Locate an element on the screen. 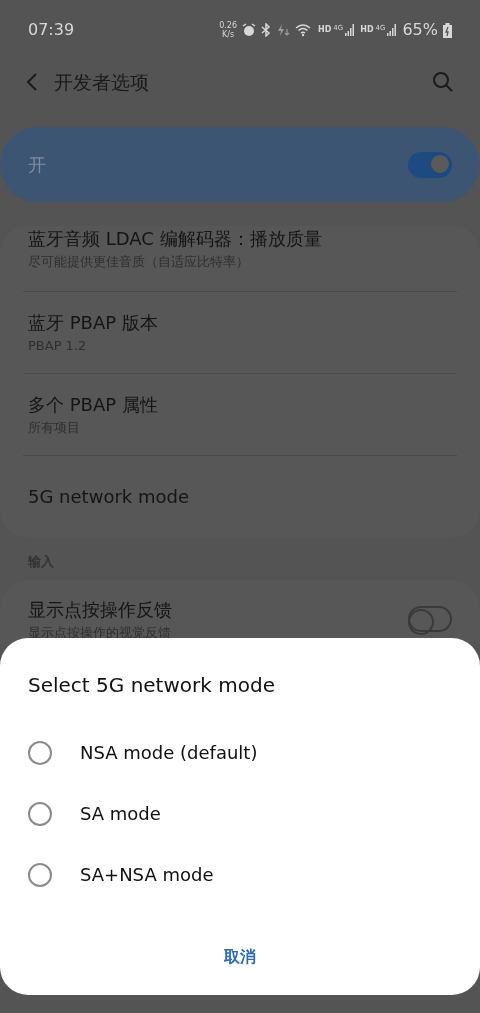 Image resolution: width=480 pixels, height=1013 pixels. page-title: 开发者选项 is located at coordinates (101, 82).